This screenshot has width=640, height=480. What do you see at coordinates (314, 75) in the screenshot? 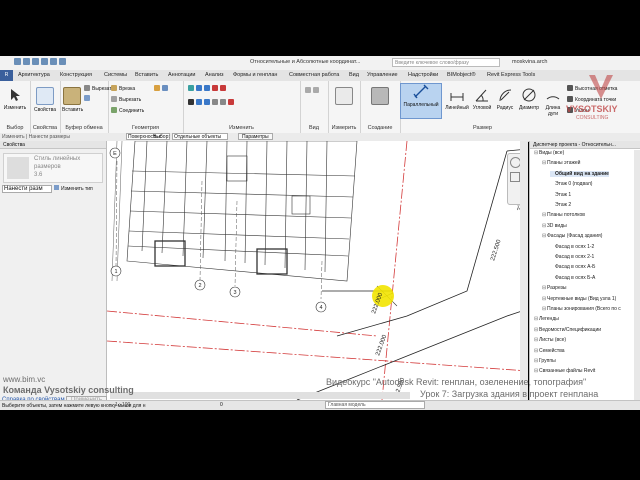
I see `tab-collaborate: Совместная работа` at bounding box center [314, 75].